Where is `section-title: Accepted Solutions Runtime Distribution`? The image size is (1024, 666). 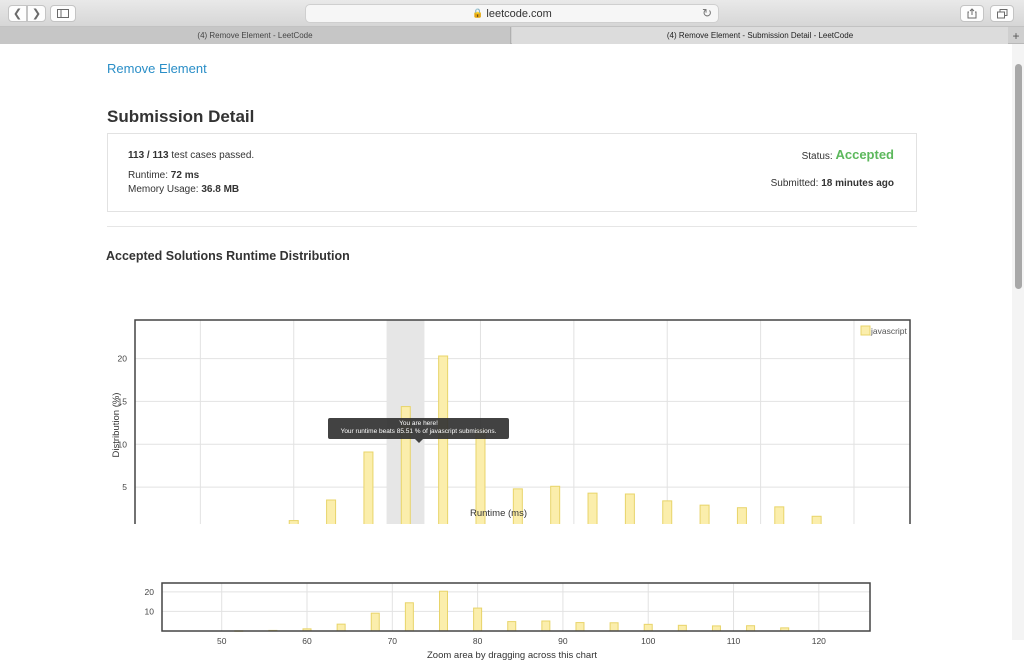
section-title: Accepted Solutions Runtime Distribution is located at coordinates (228, 256).